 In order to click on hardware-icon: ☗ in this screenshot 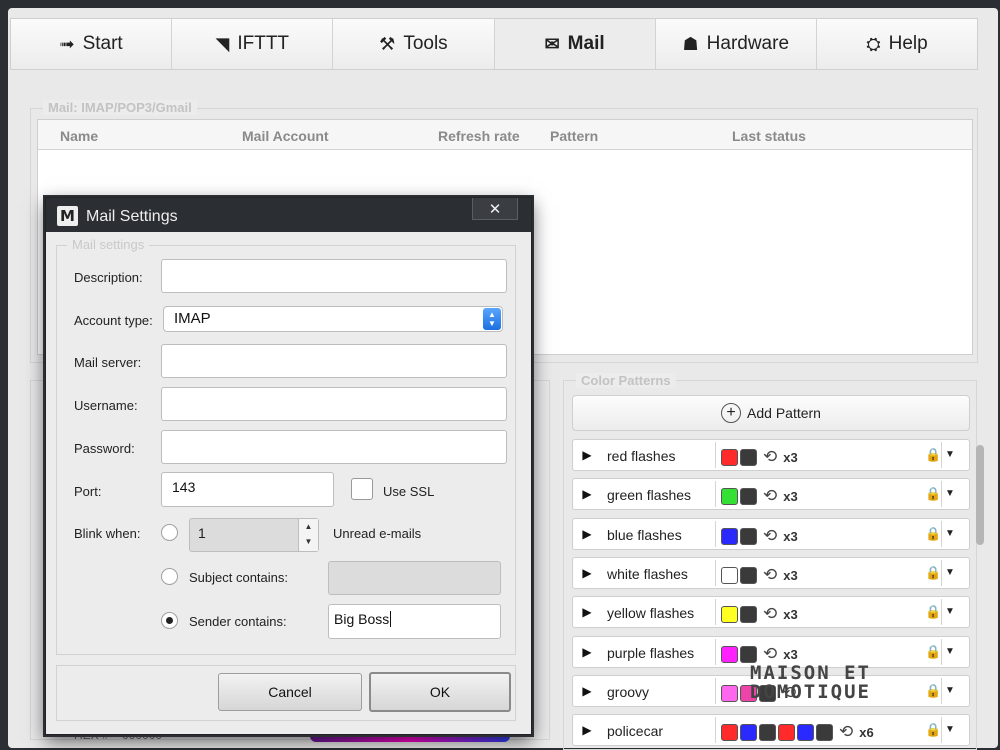, I will do `click(690, 43)`.